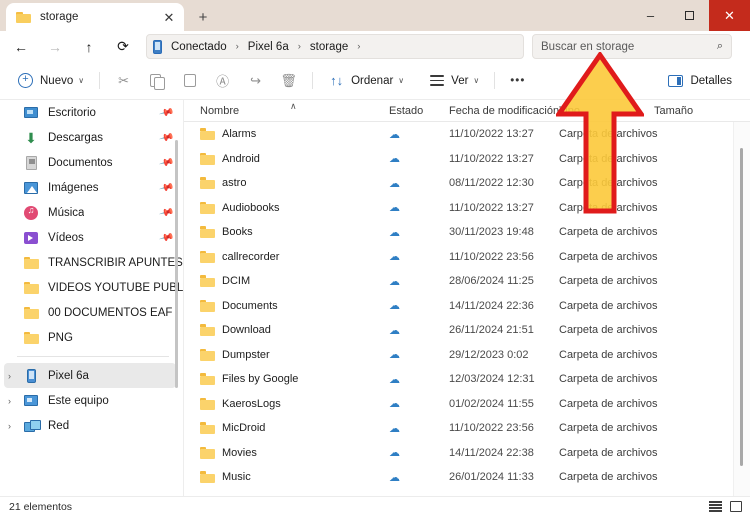 Image resolution: width=750 pixels, height=516 pixels. I want to click on forward-button: →, so click(55, 47).